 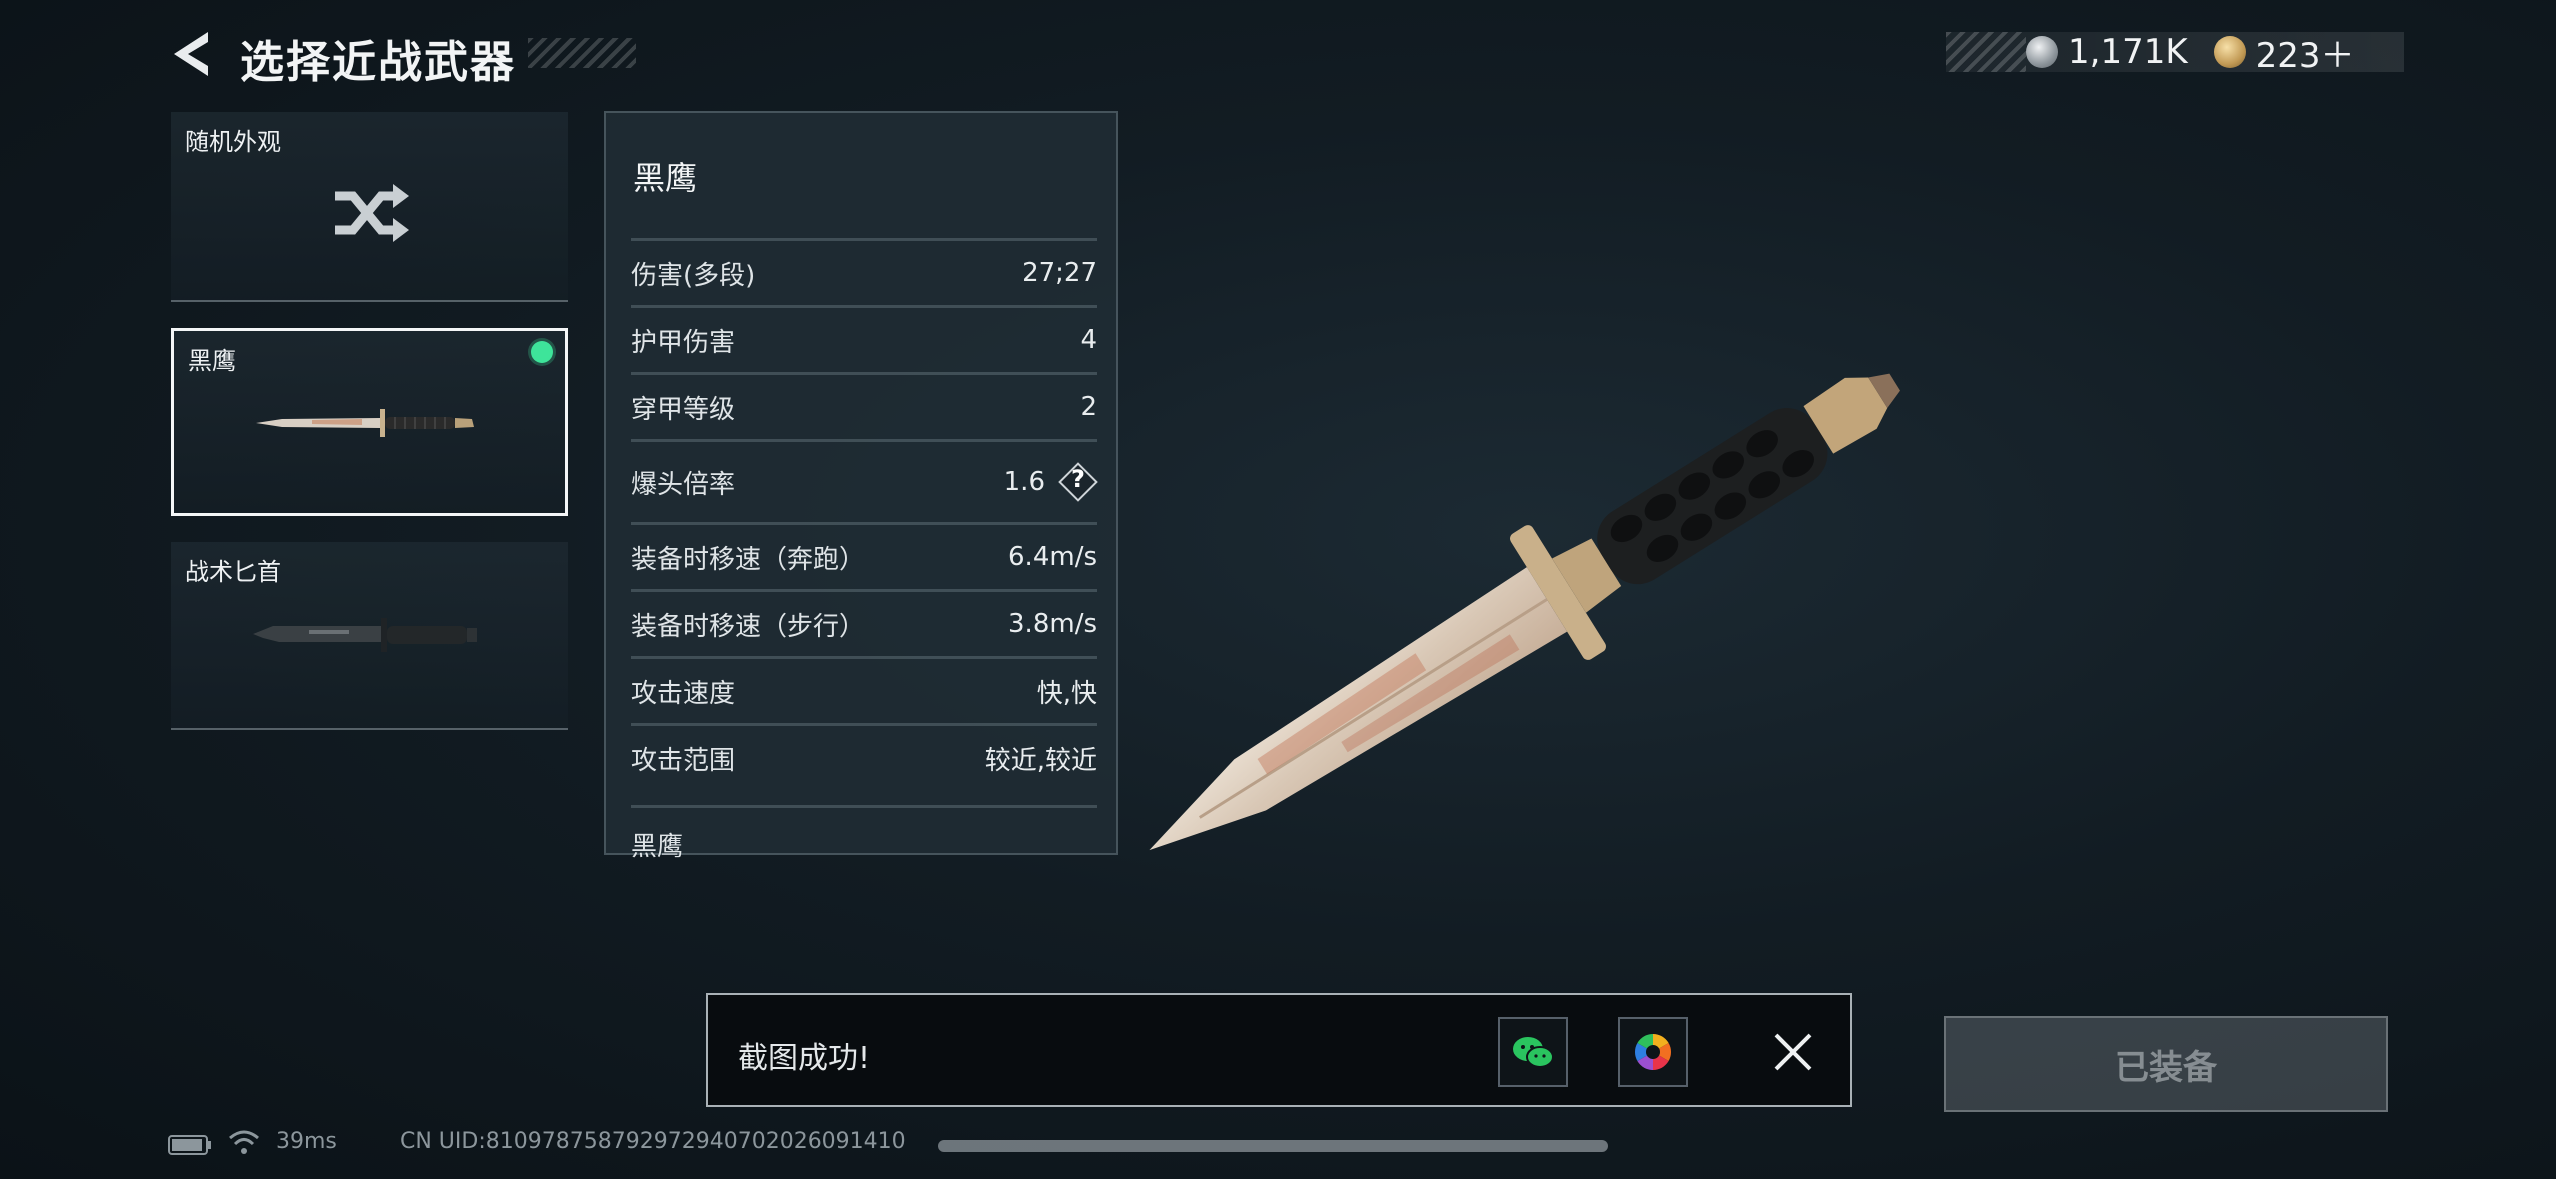 What do you see at coordinates (864, 405) in the screenshot?
I see `stat-row-penetration-level: 穿甲等级 2` at bounding box center [864, 405].